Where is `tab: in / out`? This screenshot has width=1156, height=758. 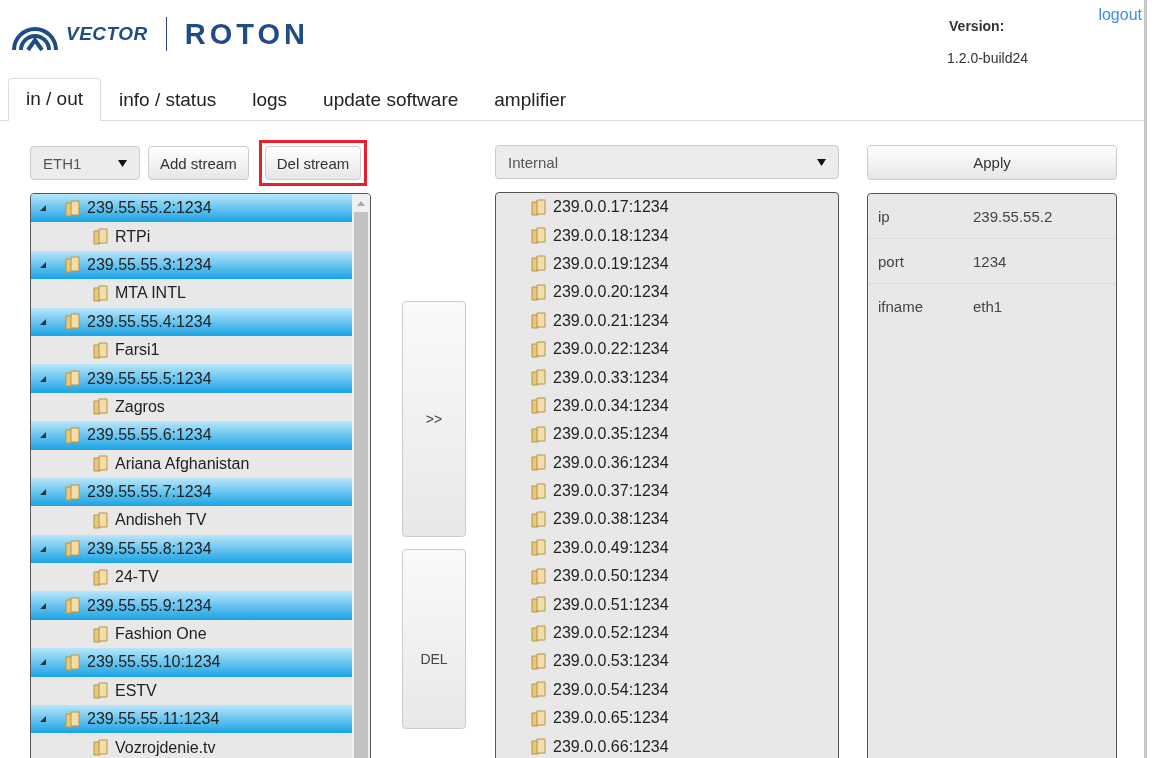
tab: in / out is located at coordinates (55, 99).